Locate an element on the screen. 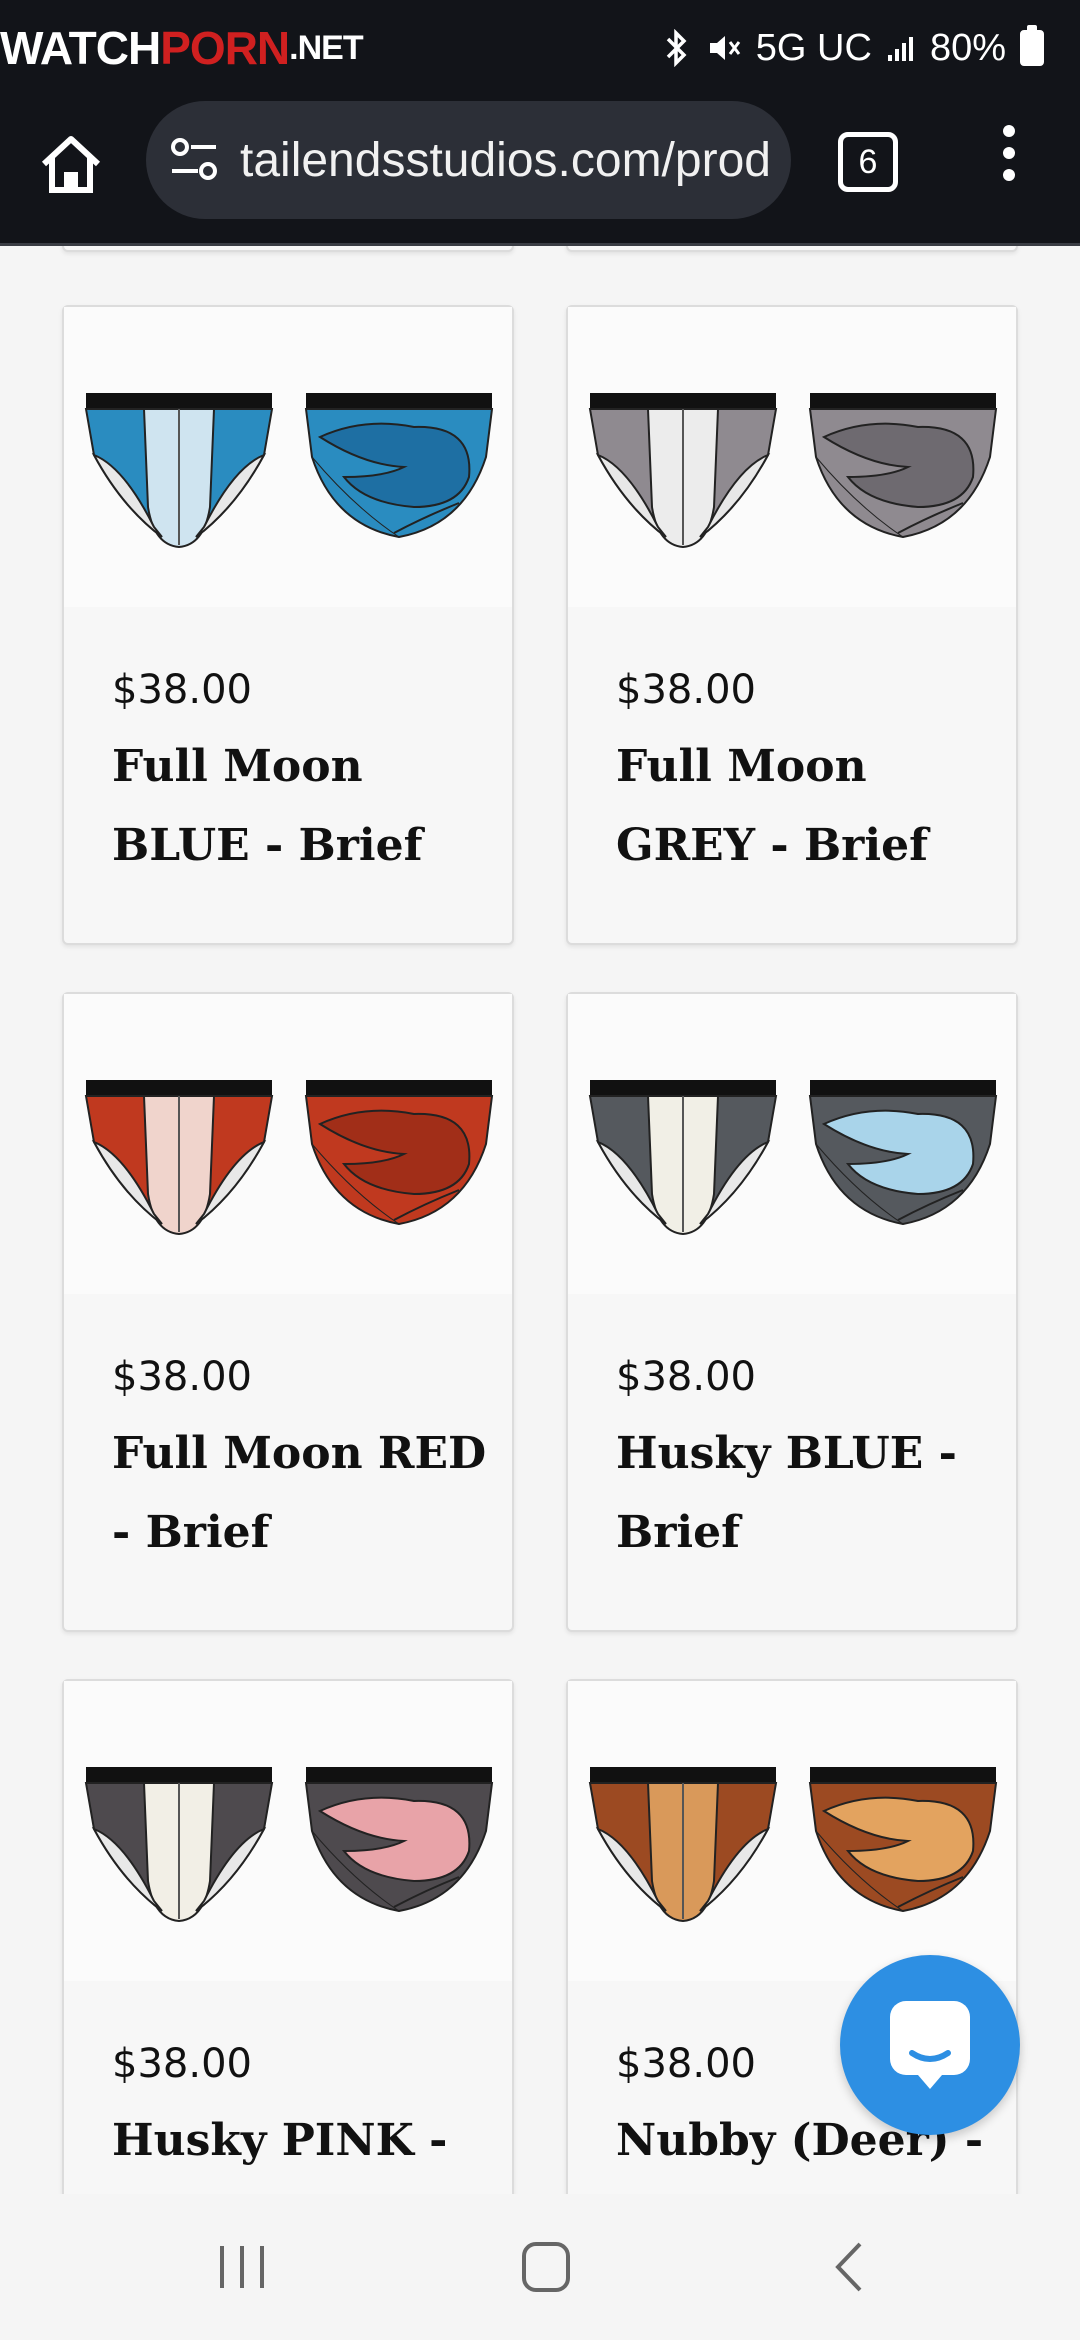 The height and width of the screenshot is (2340, 1080). url-text: tailendsstudios.com/products is located at coordinates (505, 160).